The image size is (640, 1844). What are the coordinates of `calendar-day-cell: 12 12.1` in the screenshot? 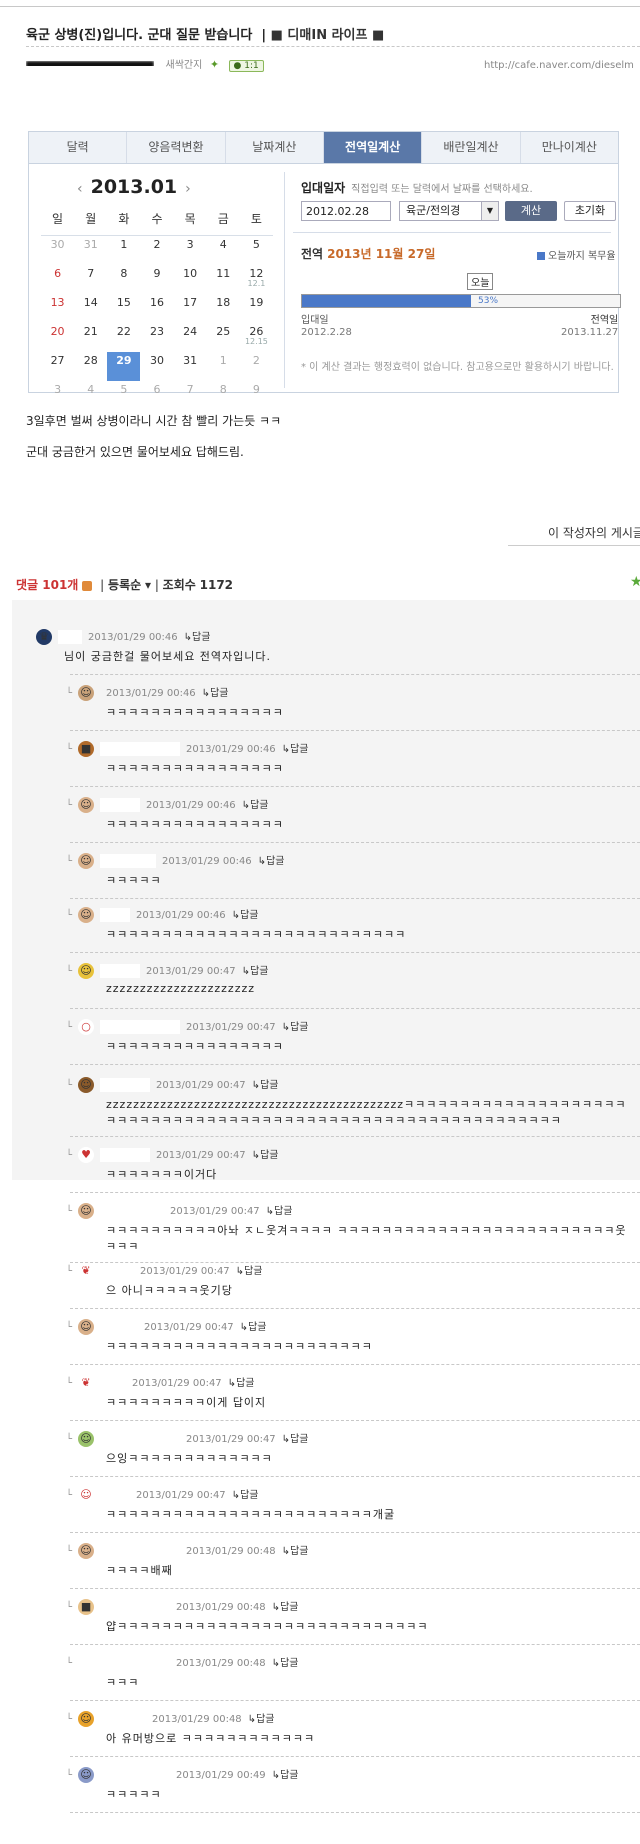 It's located at (256, 279).